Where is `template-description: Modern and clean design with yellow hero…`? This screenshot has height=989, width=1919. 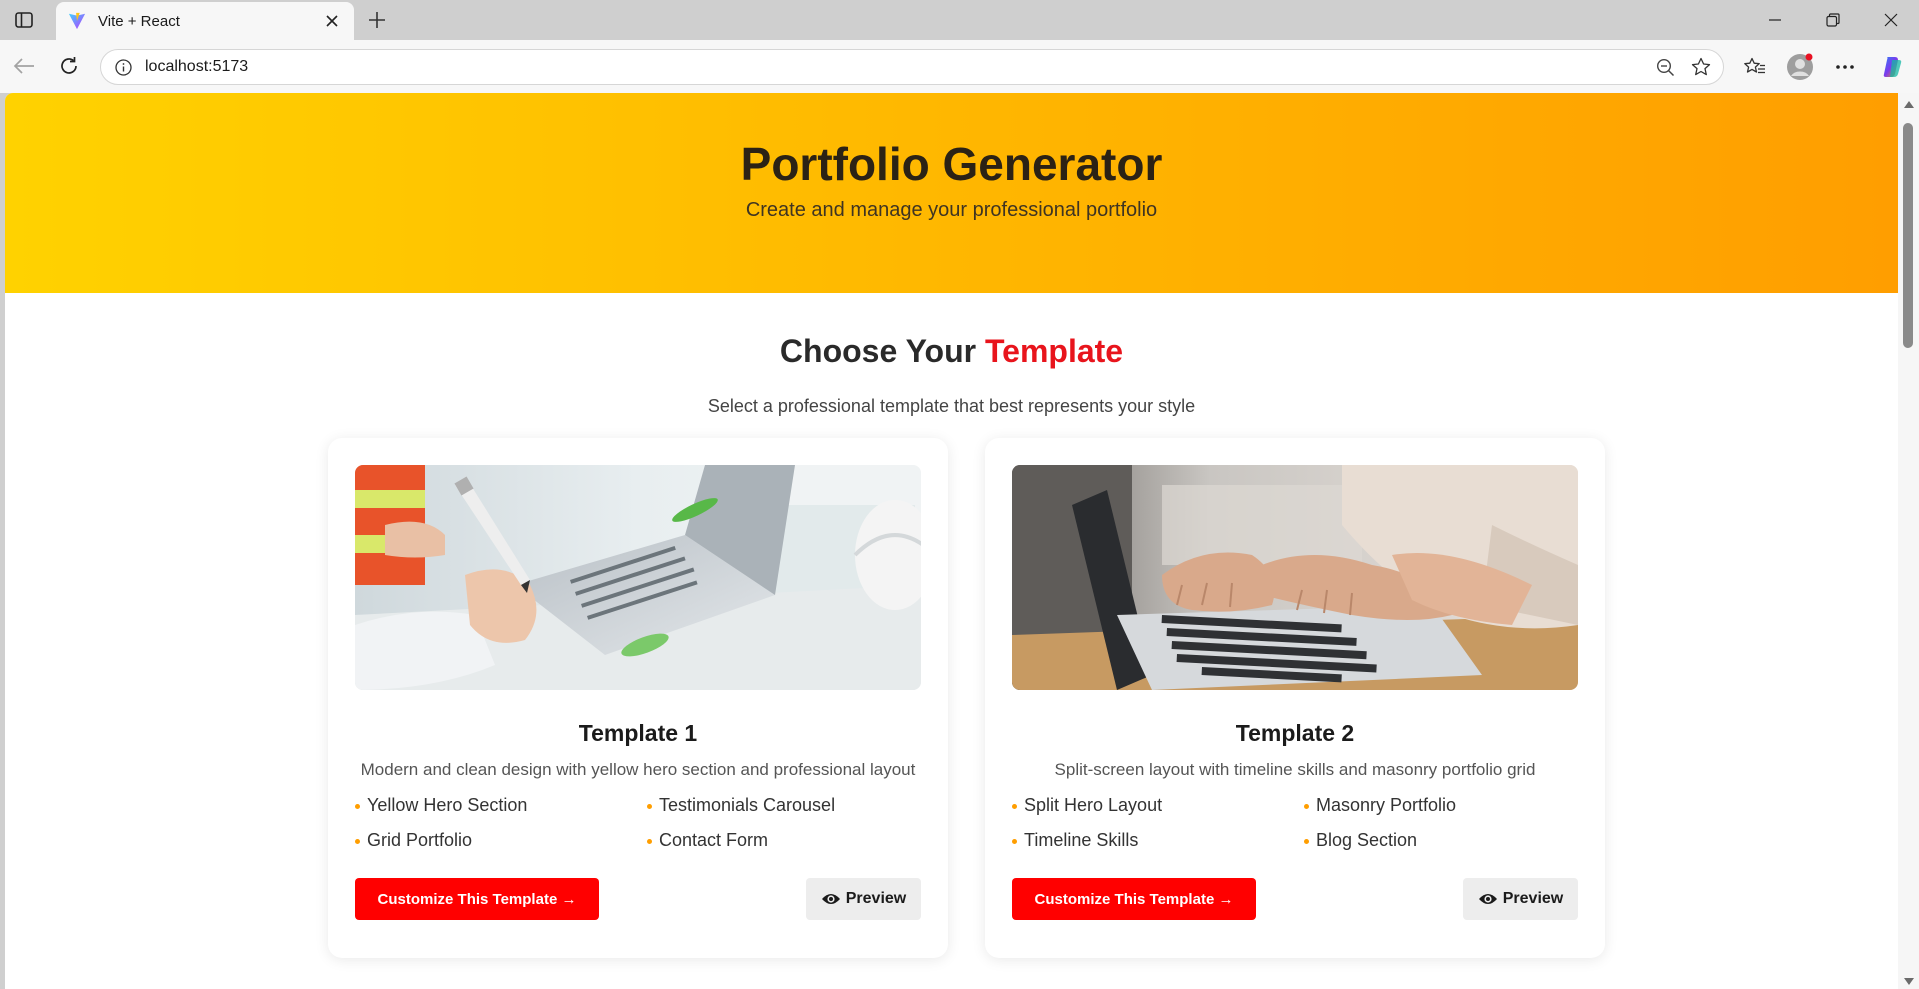 template-description: Modern and clean design with yellow hero… is located at coordinates (638, 769).